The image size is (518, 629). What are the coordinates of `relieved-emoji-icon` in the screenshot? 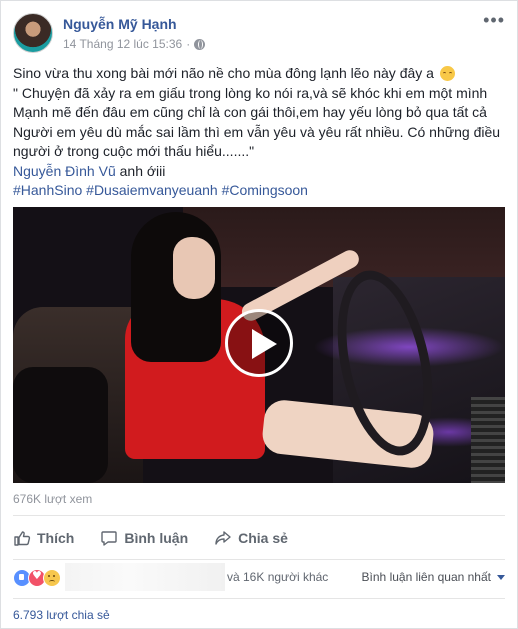 It's located at (447, 73).